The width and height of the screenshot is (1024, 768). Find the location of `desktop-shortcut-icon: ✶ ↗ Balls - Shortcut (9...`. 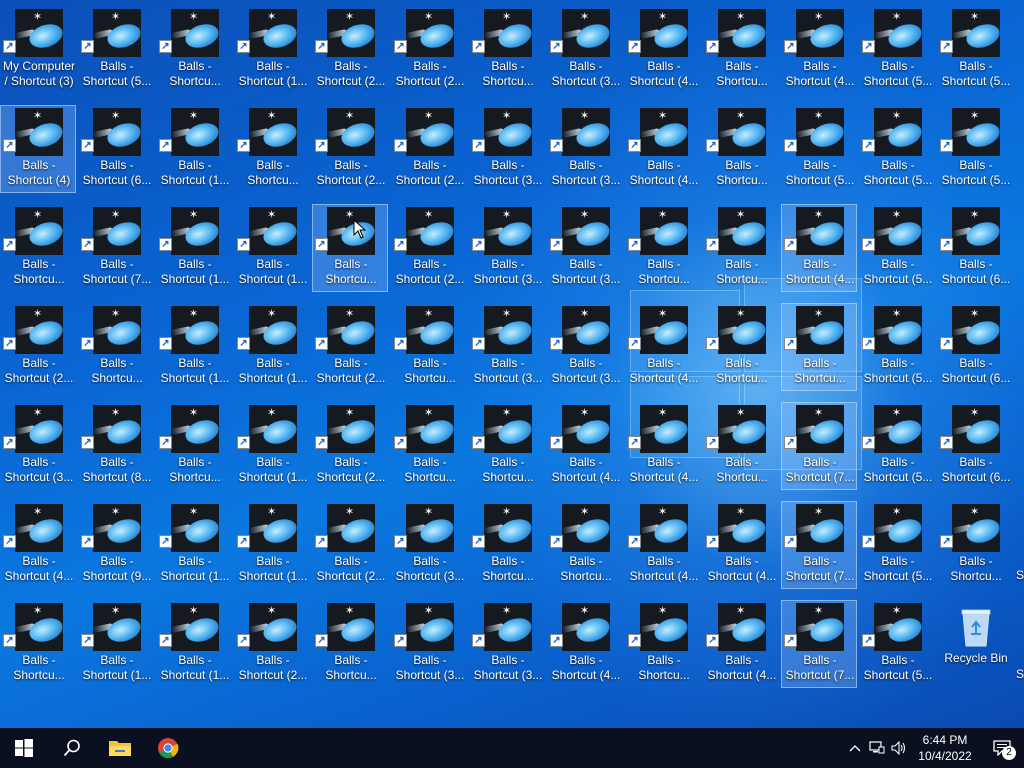

desktop-shortcut-icon: ✶ ↗ Balls - Shortcut (9... is located at coordinates (116, 545).